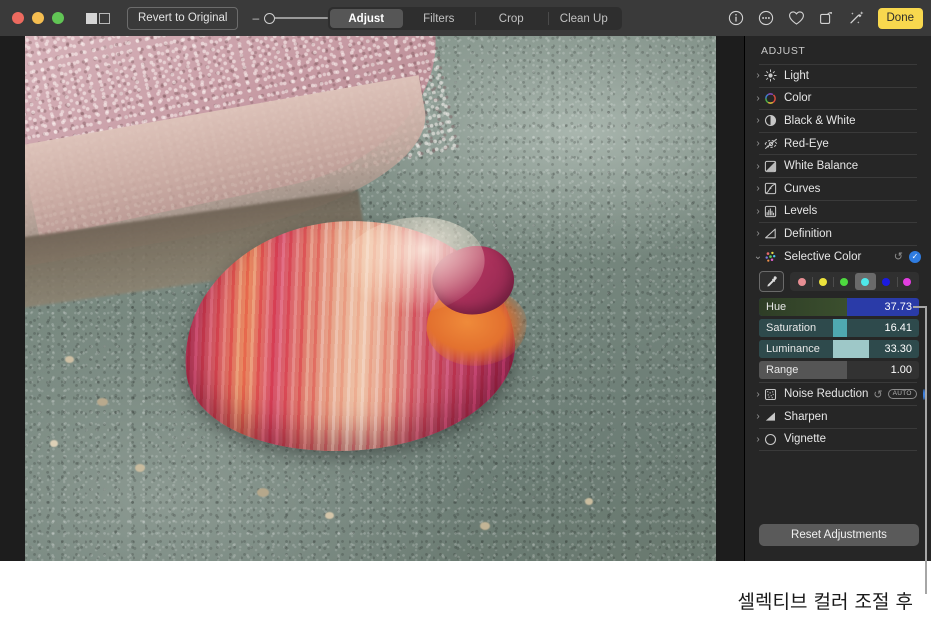 This screenshot has height=622, width=931. I want to click on rotate-icon, so click(826, 18).